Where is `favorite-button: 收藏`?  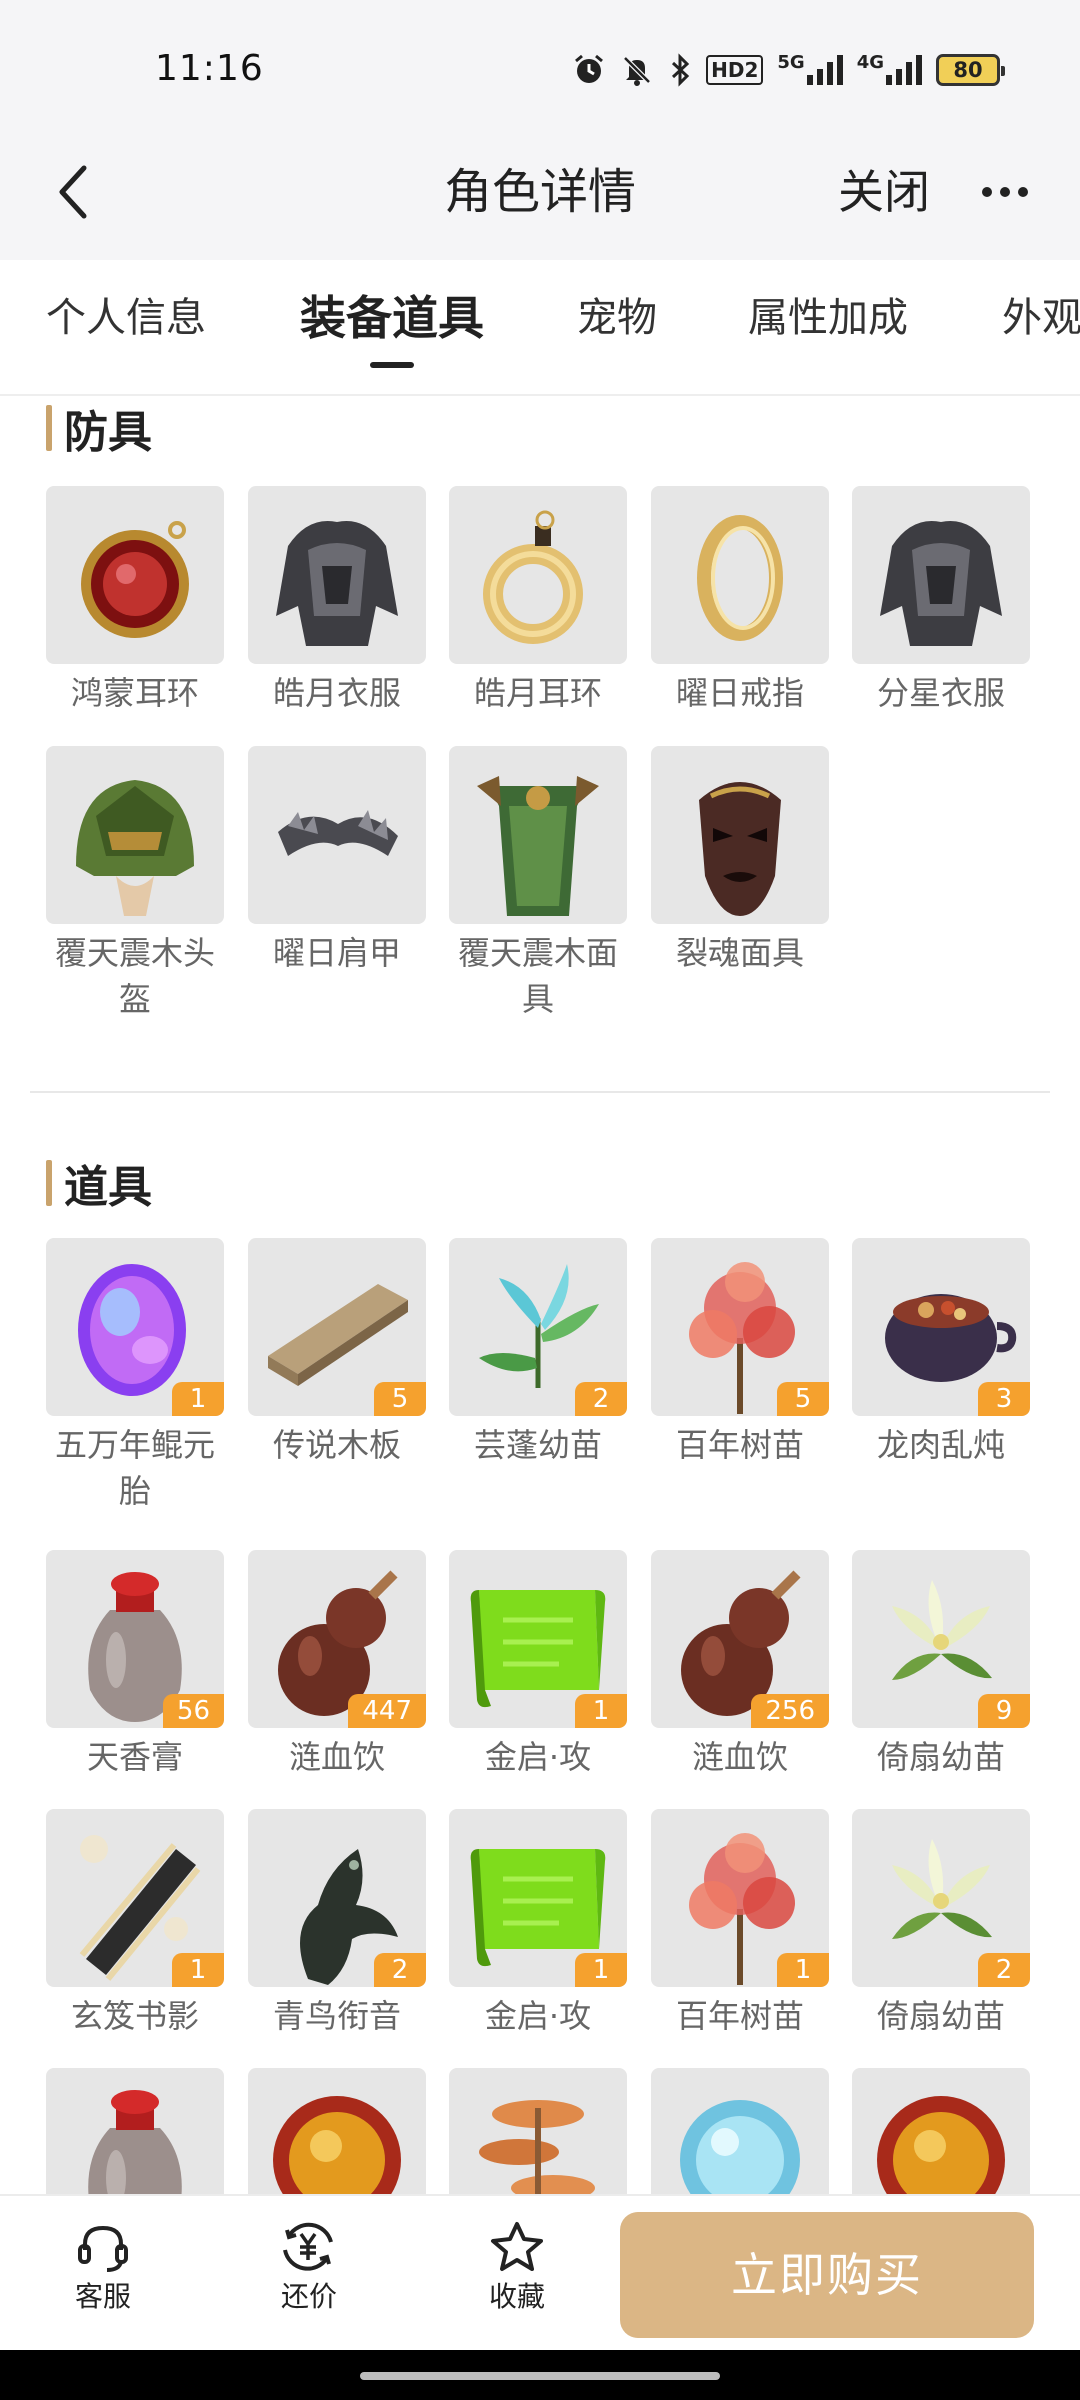 favorite-button: 收藏 is located at coordinates (517, 2268).